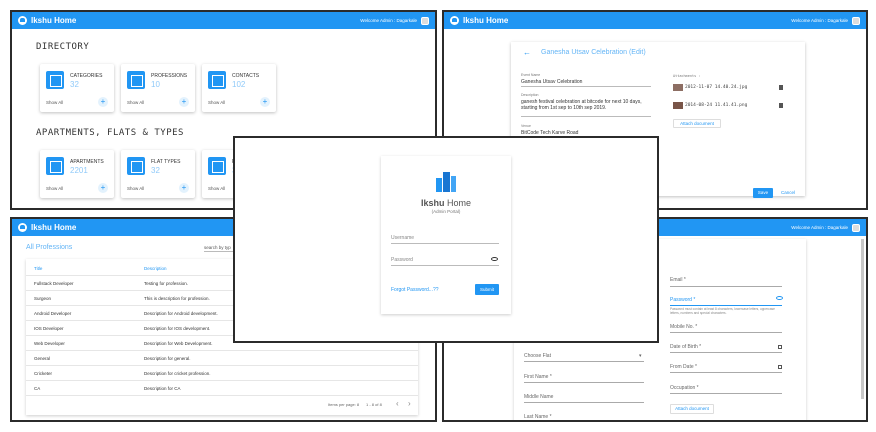 The image size is (876, 432). What do you see at coordinates (415, 290) in the screenshot?
I see `forgot-password-link: Forgot Password...??` at bounding box center [415, 290].